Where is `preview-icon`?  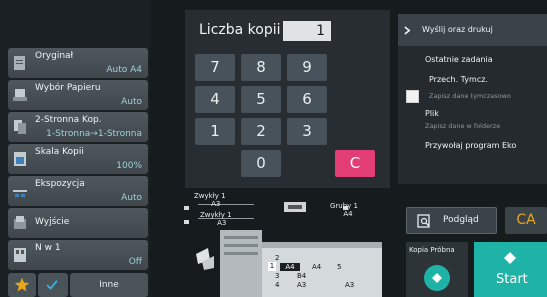 preview-icon is located at coordinates (423, 221).